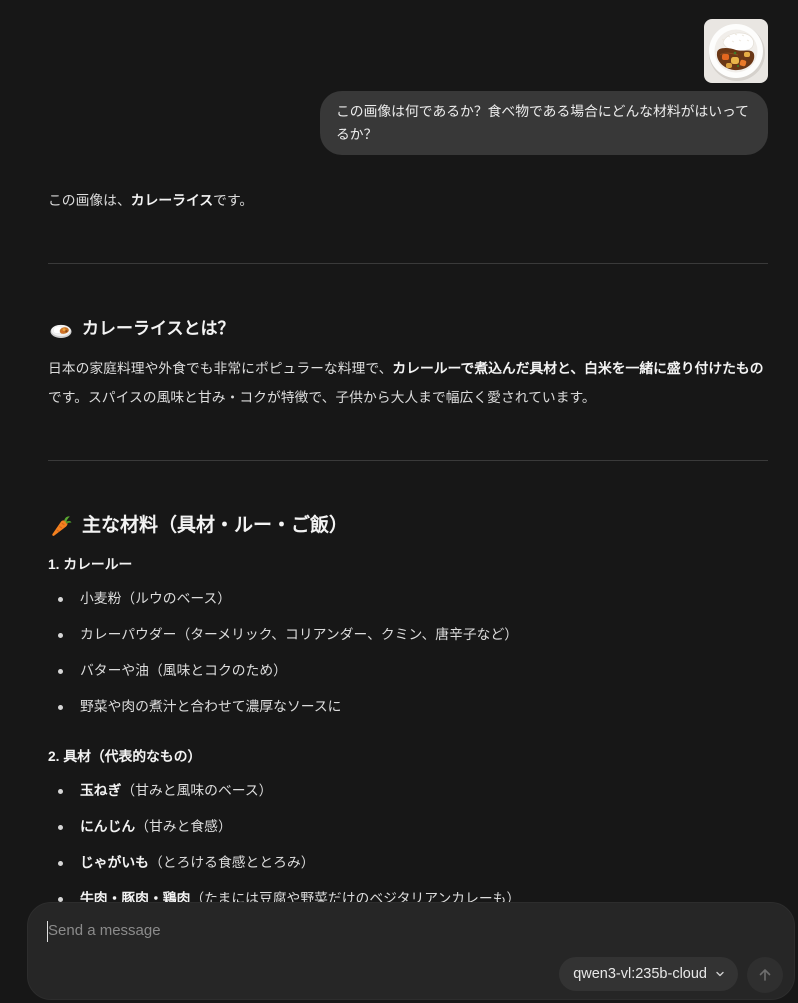 Image resolution: width=798 pixels, height=1003 pixels. I want to click on ingredient-group-title: 1. カレールー, so click(90, 564).